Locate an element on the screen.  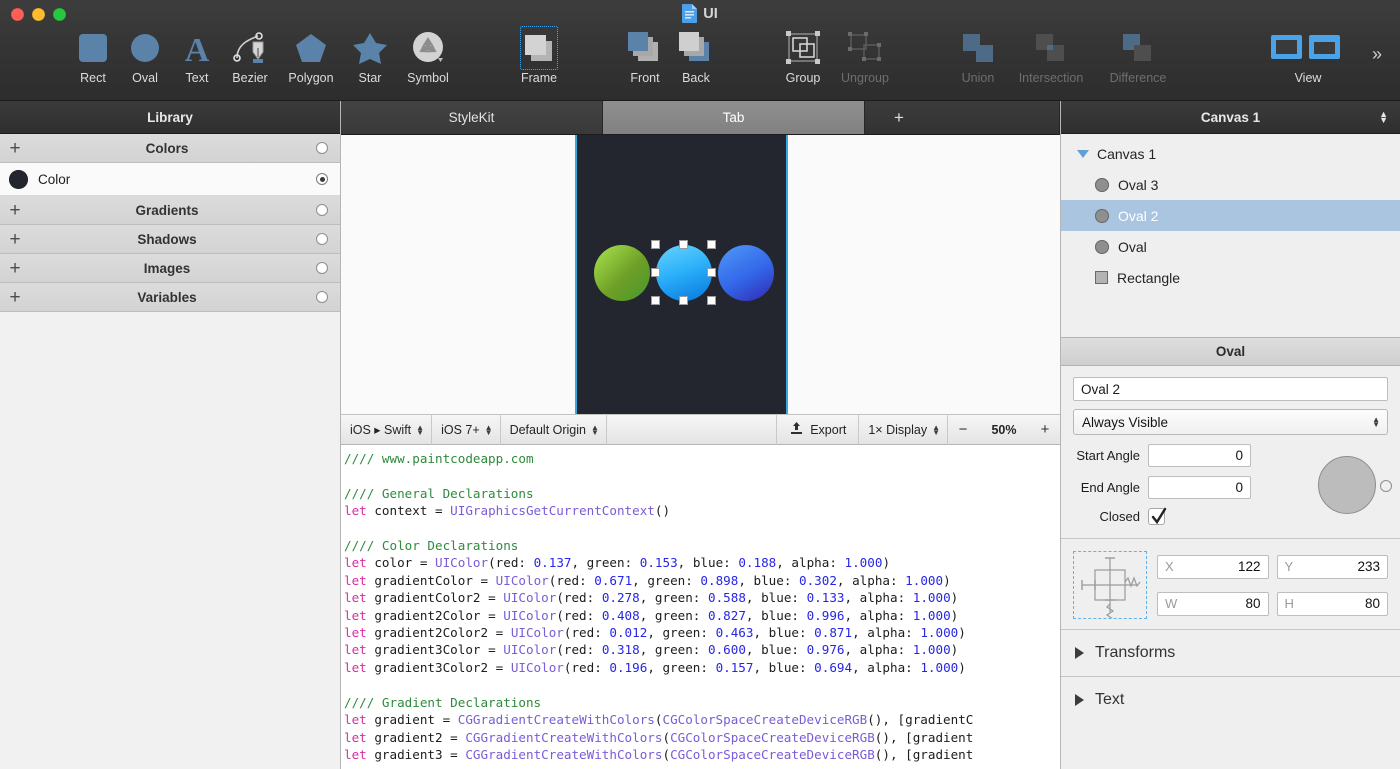
layer-row-oval: Oval is located at coordinates (1230, 246).